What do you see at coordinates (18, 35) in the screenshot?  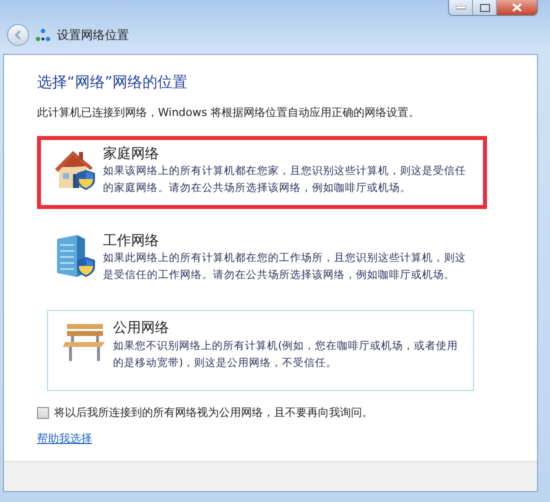 I see `back-button` at bounding box center [18, 35].